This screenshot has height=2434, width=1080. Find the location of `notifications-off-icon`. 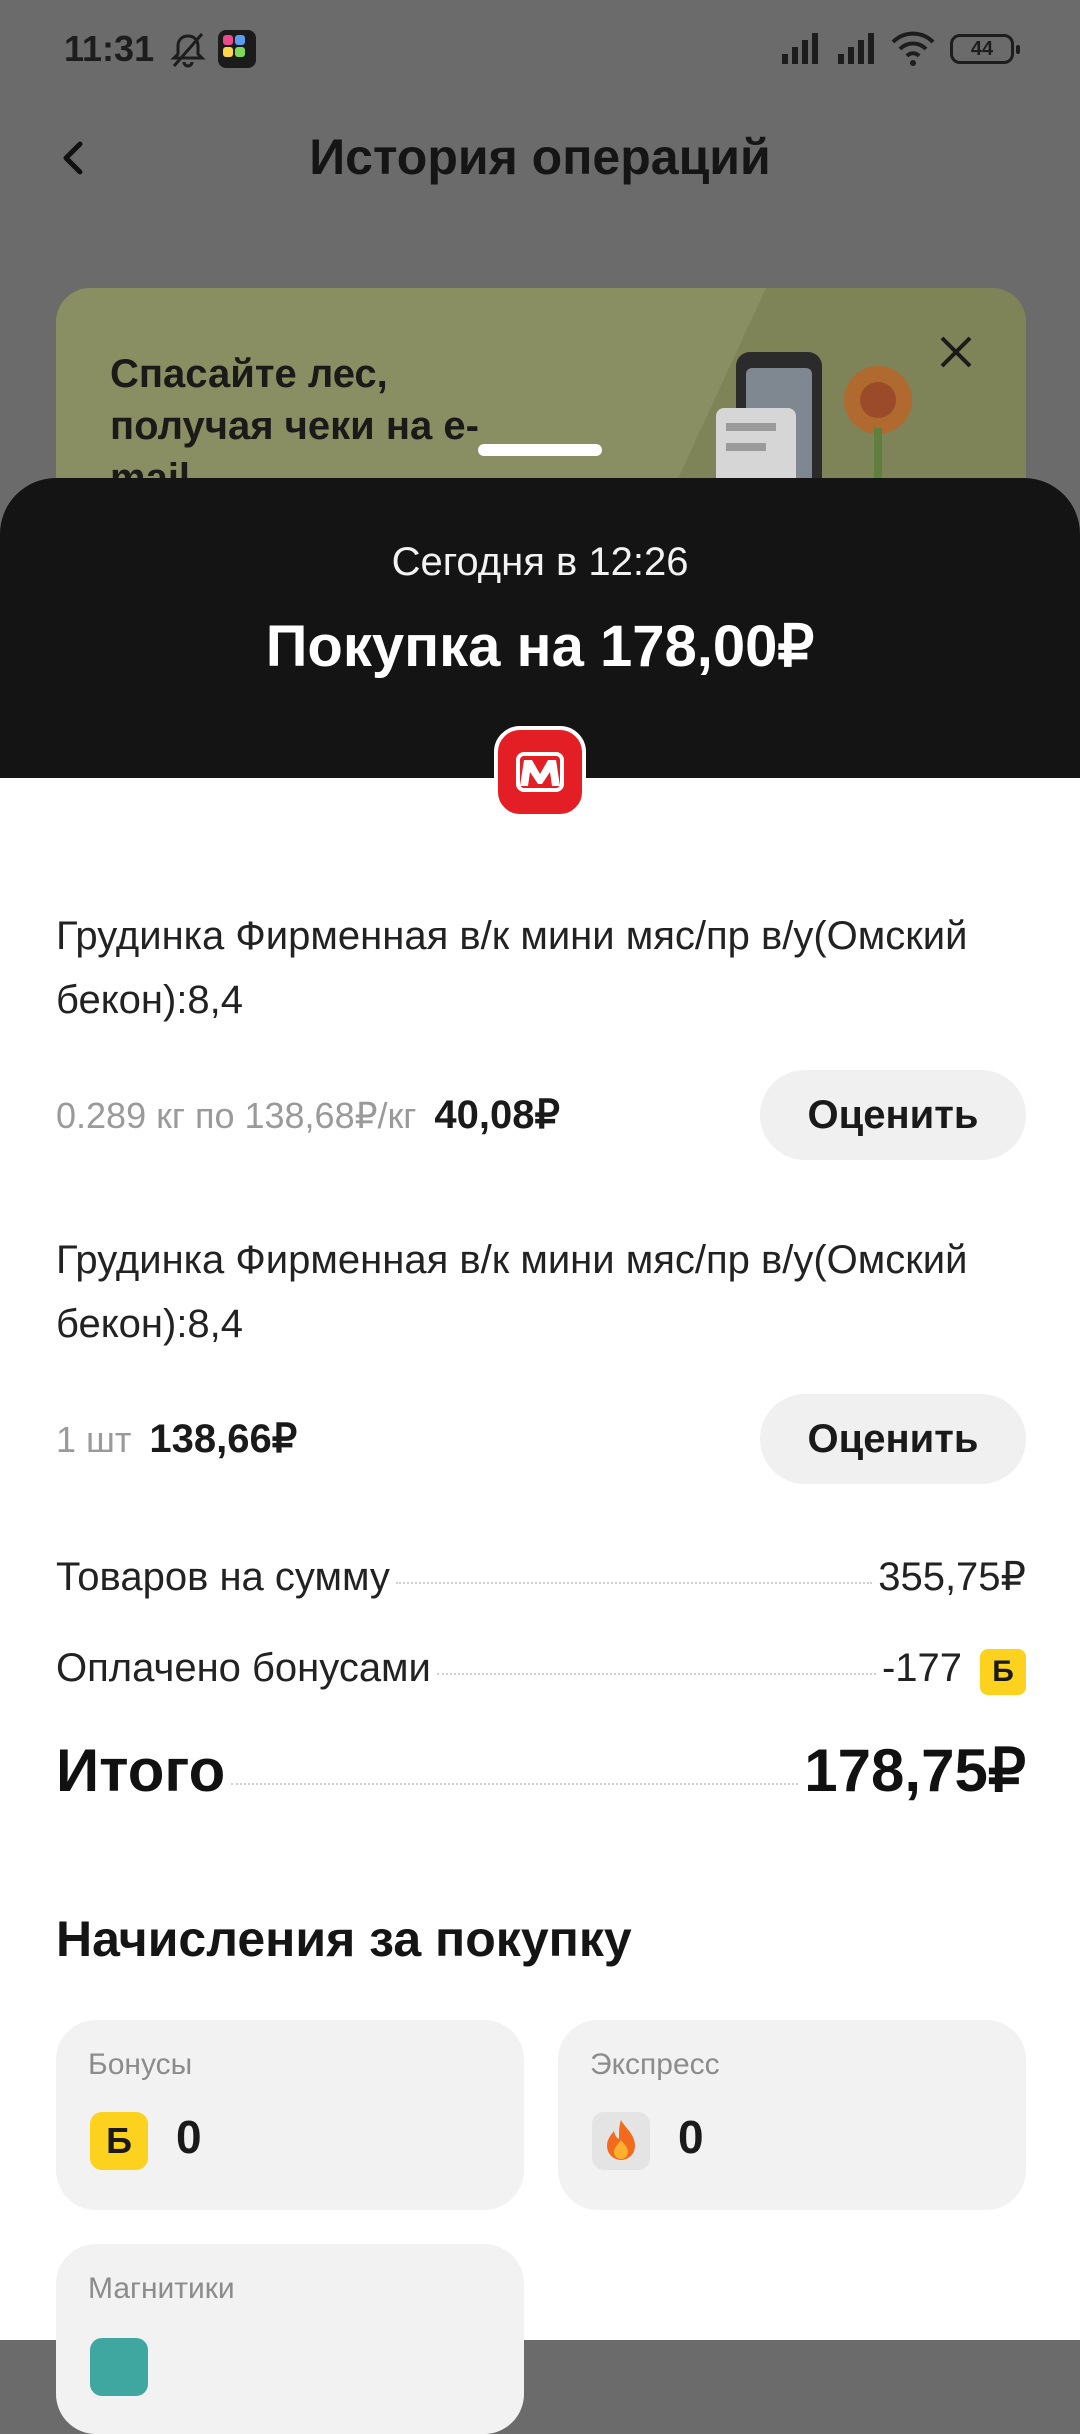

notifications-off-icon is located at coordinates (188, 50).